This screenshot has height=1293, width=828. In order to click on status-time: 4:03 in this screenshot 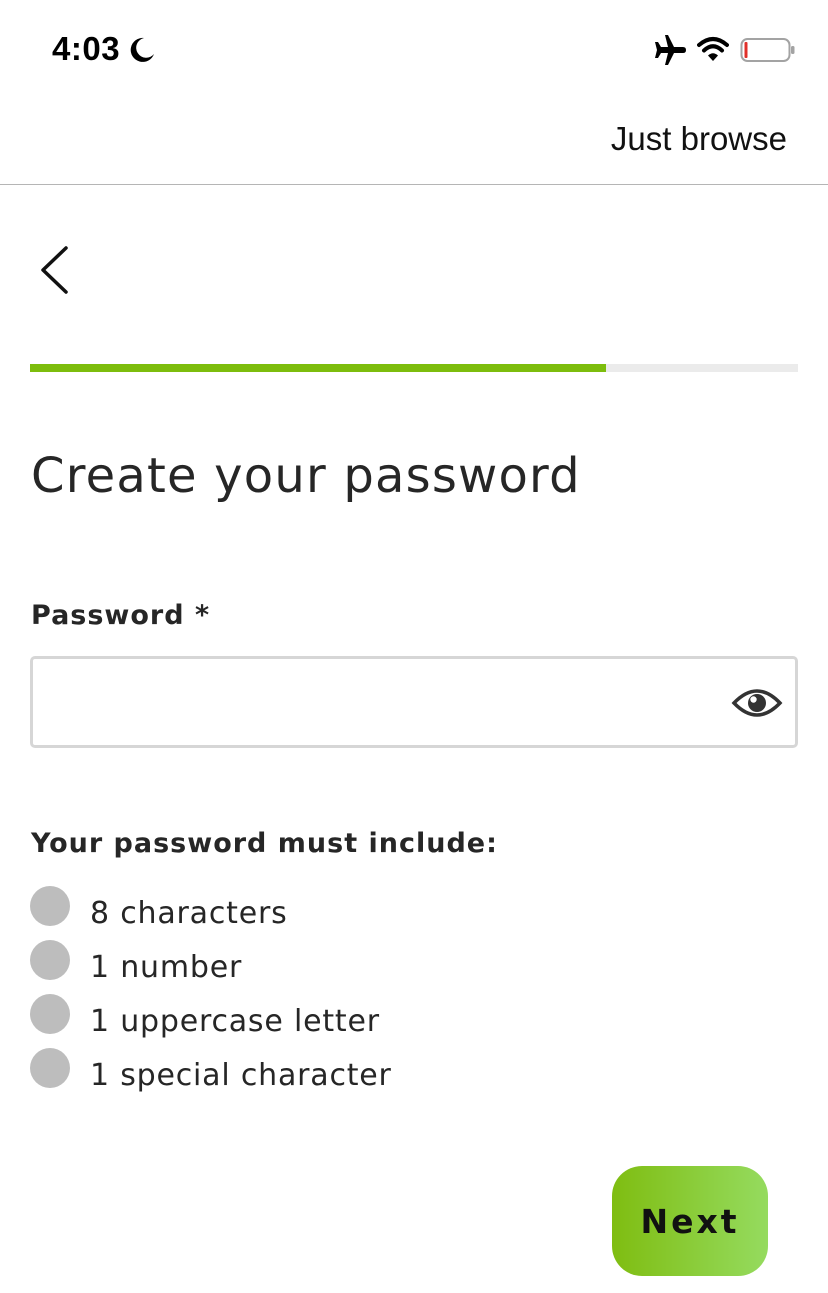, I will do `click(86, 48)`.